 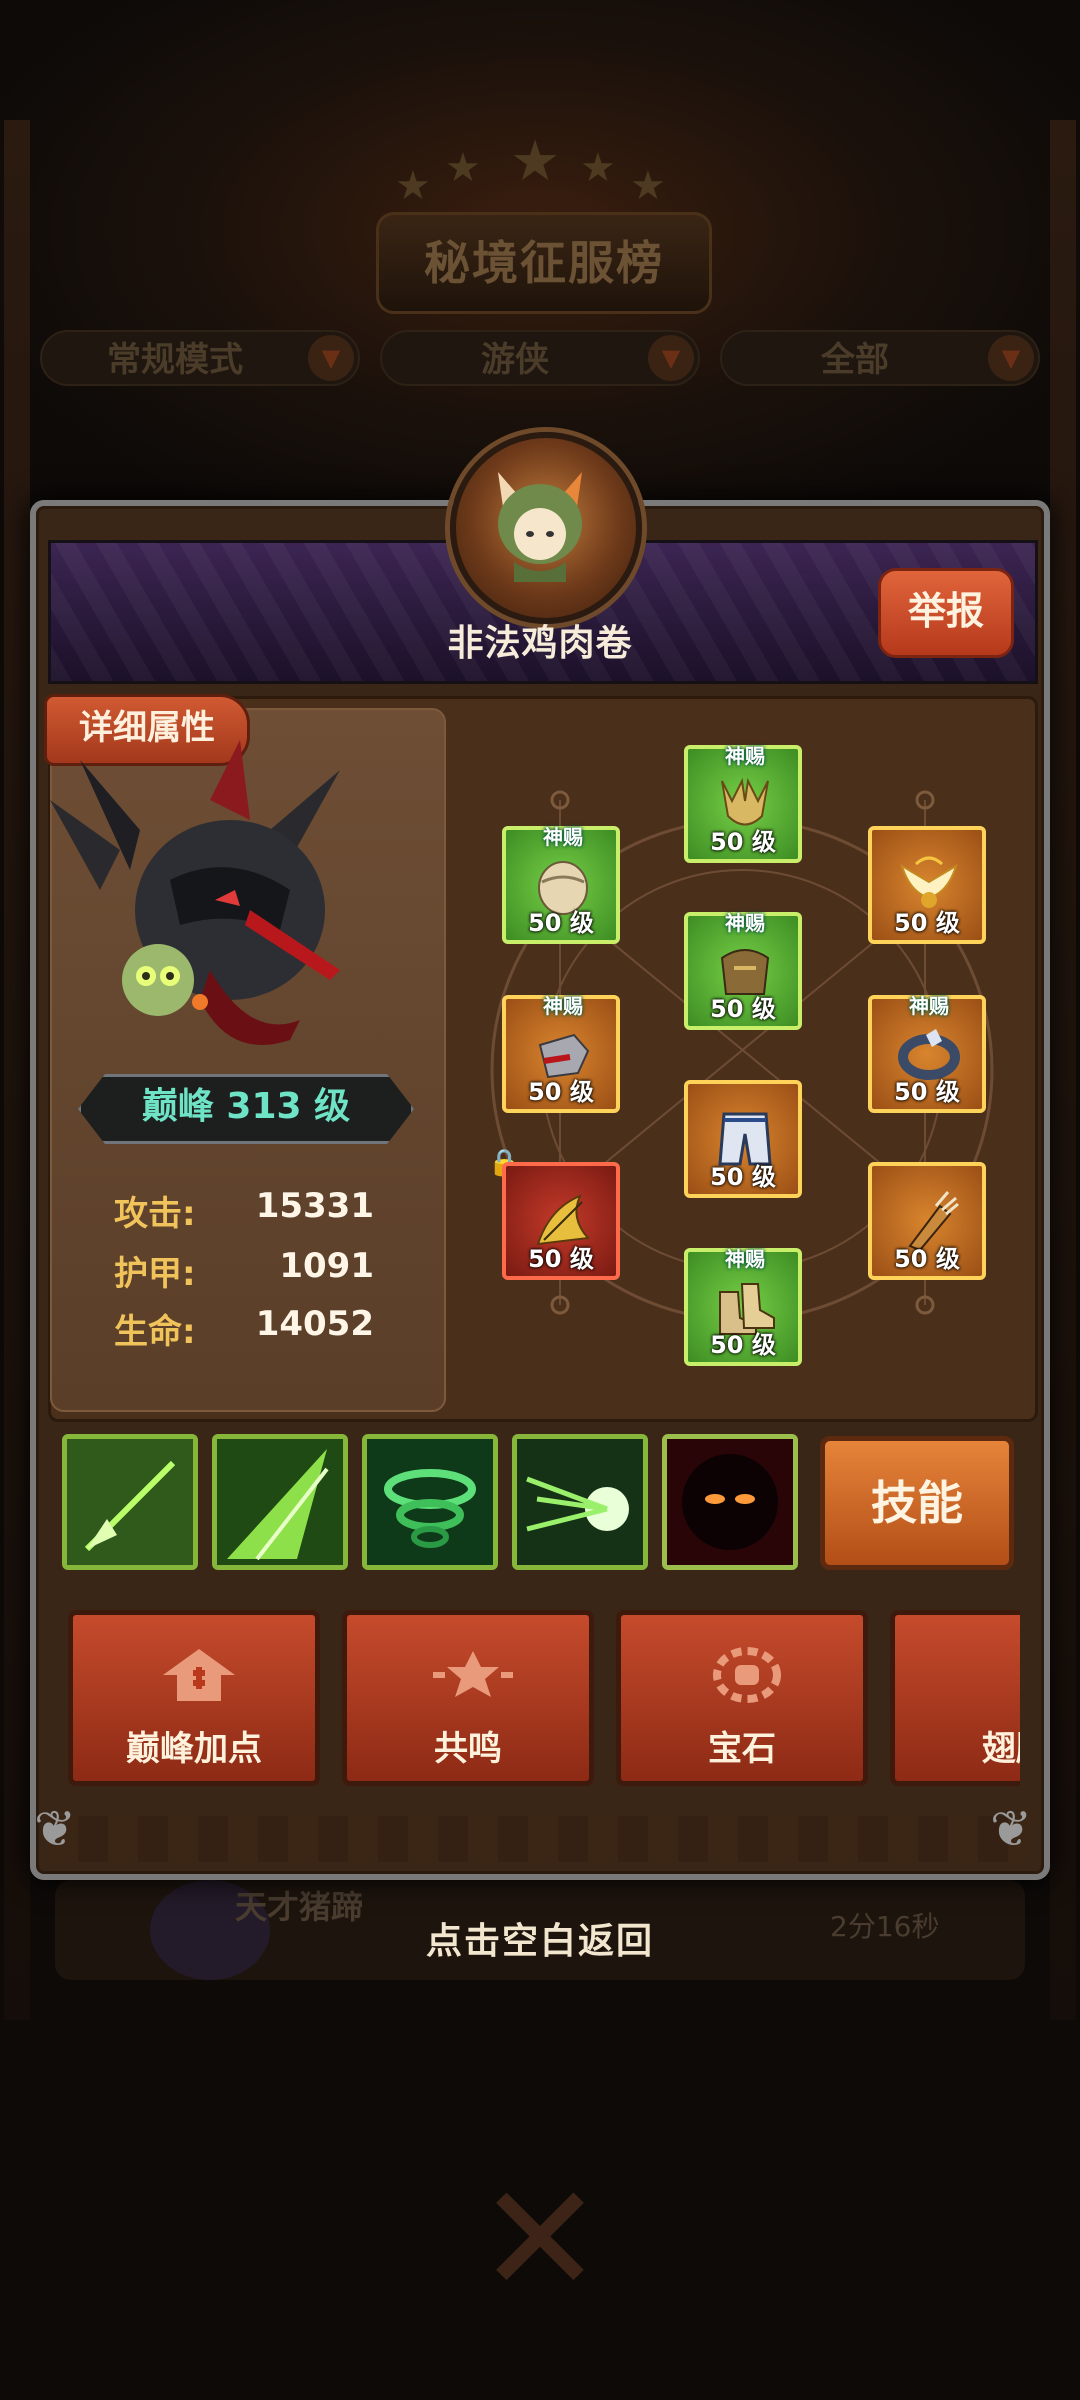 What do you see at coordinates (155, 1332) in the screenshot?
I see `health-label: 生命:` at bounding box center [155, 1332].